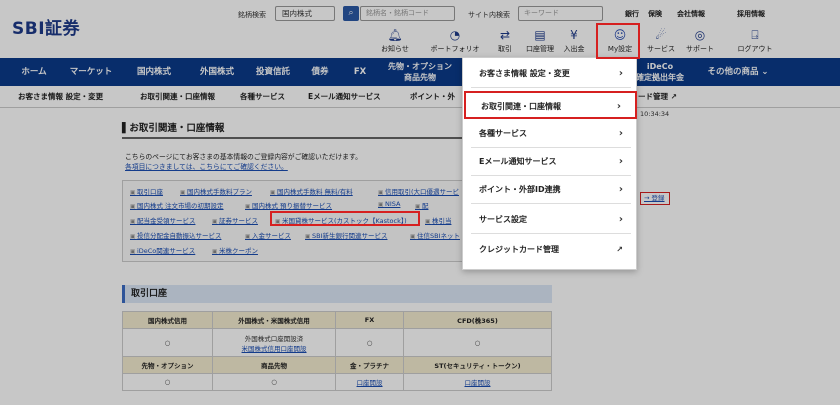 The height and width of the screenshot is (405, 840). What do you see at coordinates (351, 13) in the screenshot?
I see `stock-search-icon: ⌕` at bounding box center [351, 13].